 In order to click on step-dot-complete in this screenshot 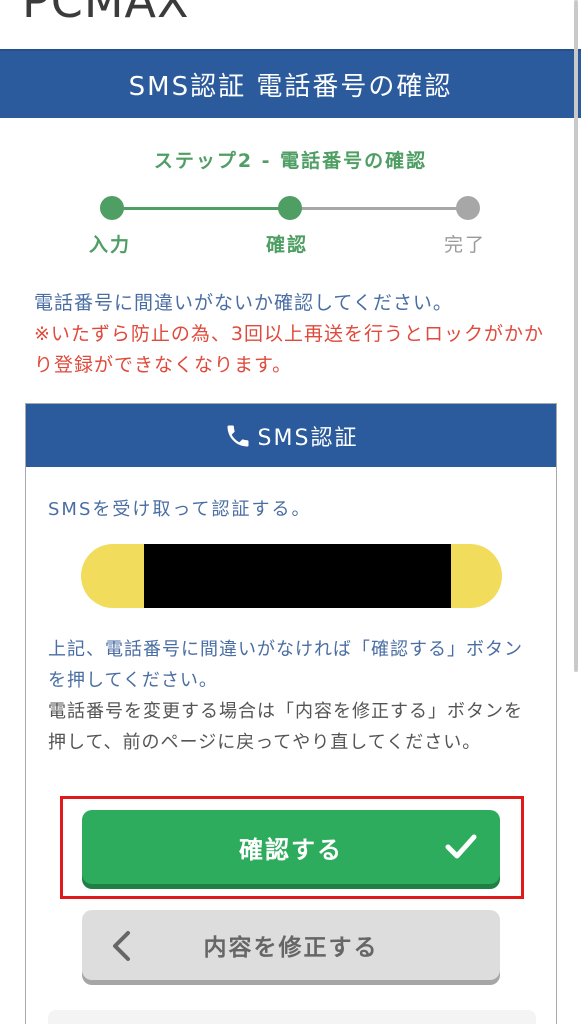, I will do `click(468, 208)`.